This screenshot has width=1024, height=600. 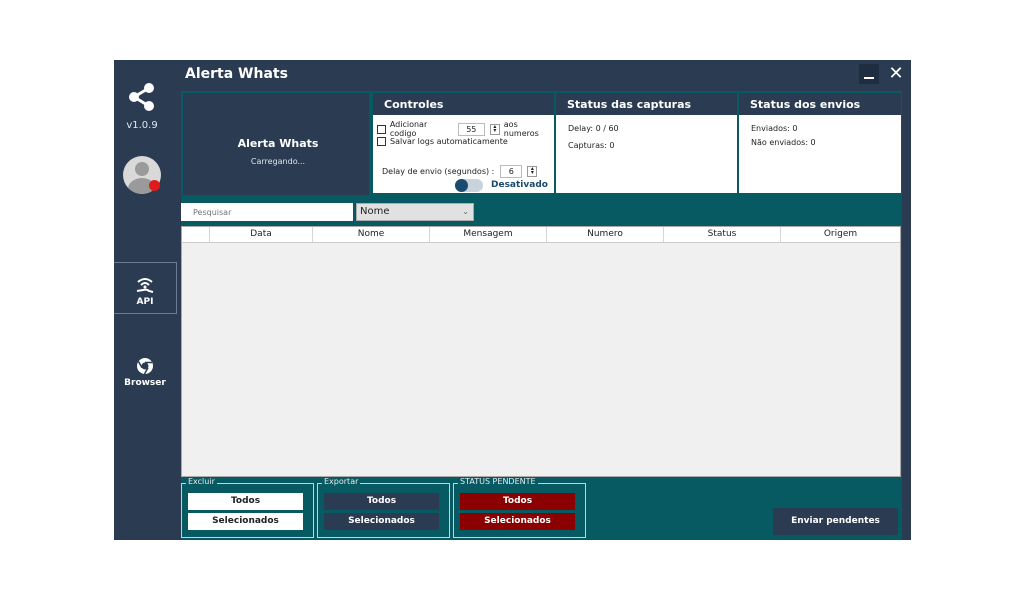 What do you see at coordinates (463, 103) in the screenshot?
I see `controls-header: Controles` at bounding box center [463, 103].